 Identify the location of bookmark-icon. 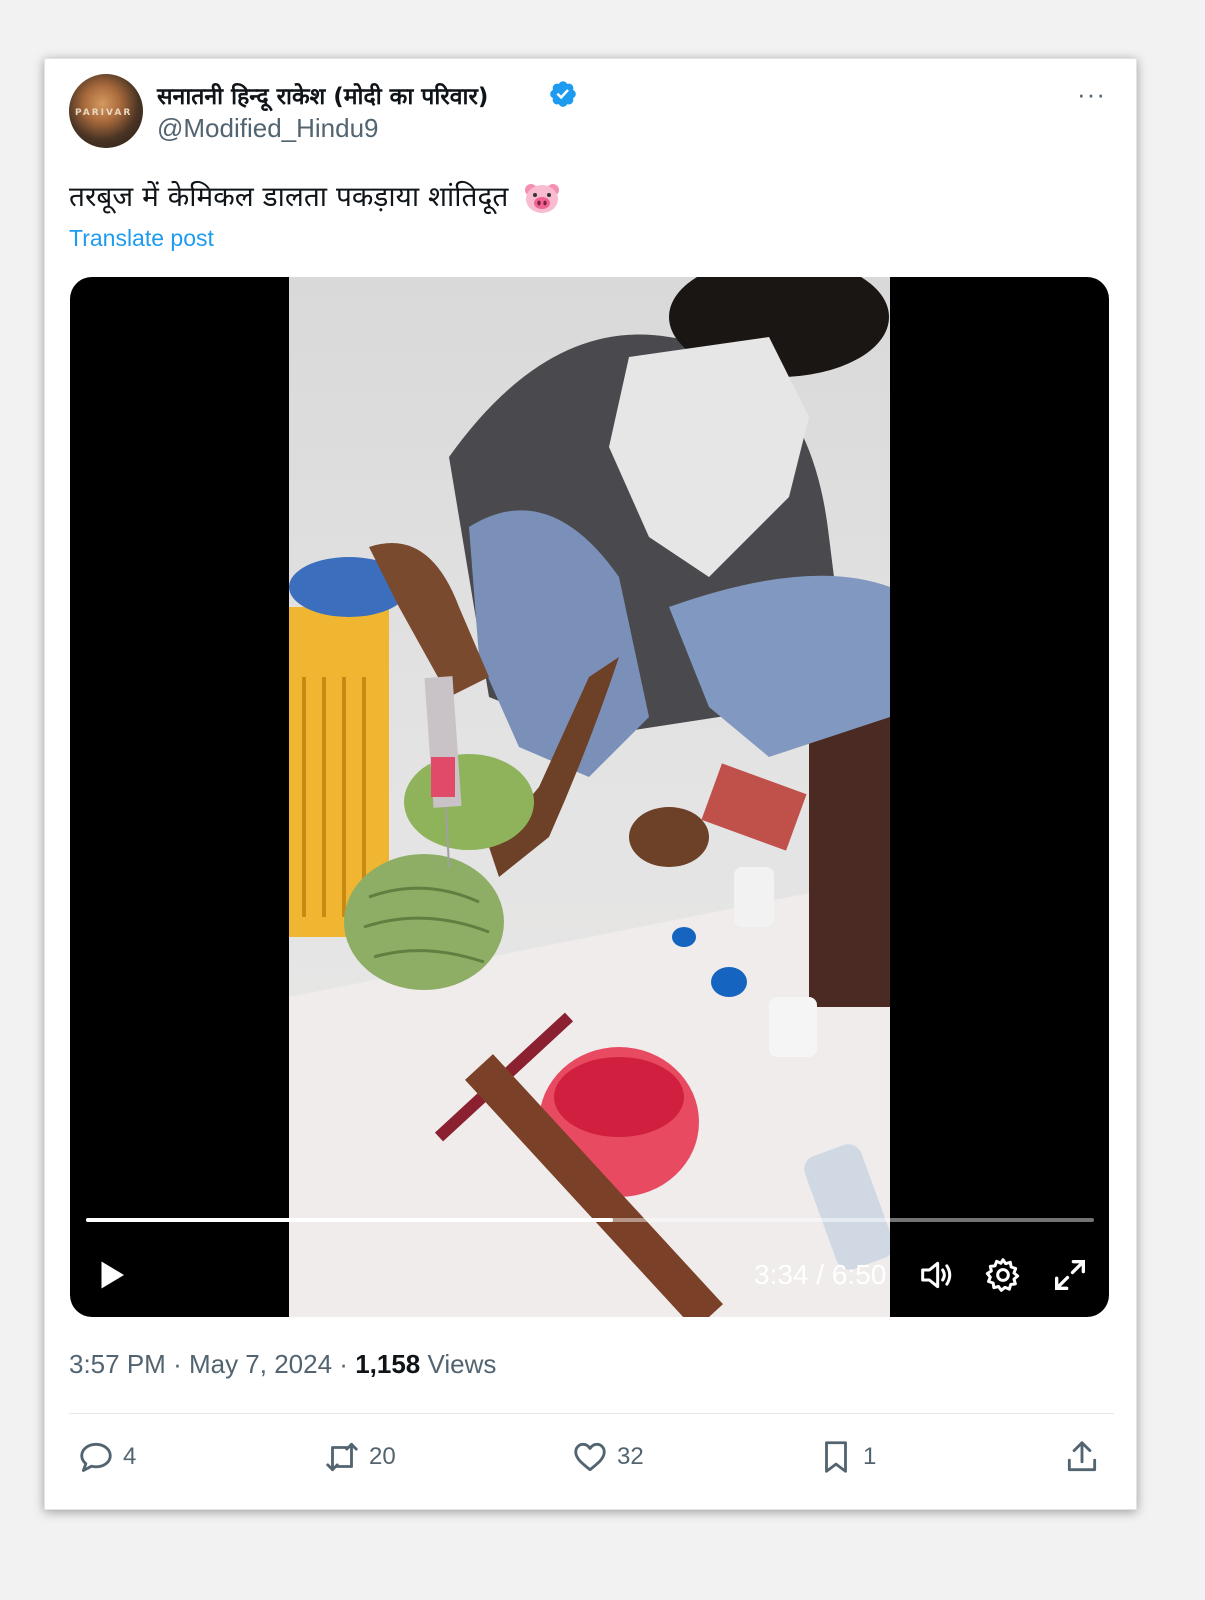
(836, 1457).